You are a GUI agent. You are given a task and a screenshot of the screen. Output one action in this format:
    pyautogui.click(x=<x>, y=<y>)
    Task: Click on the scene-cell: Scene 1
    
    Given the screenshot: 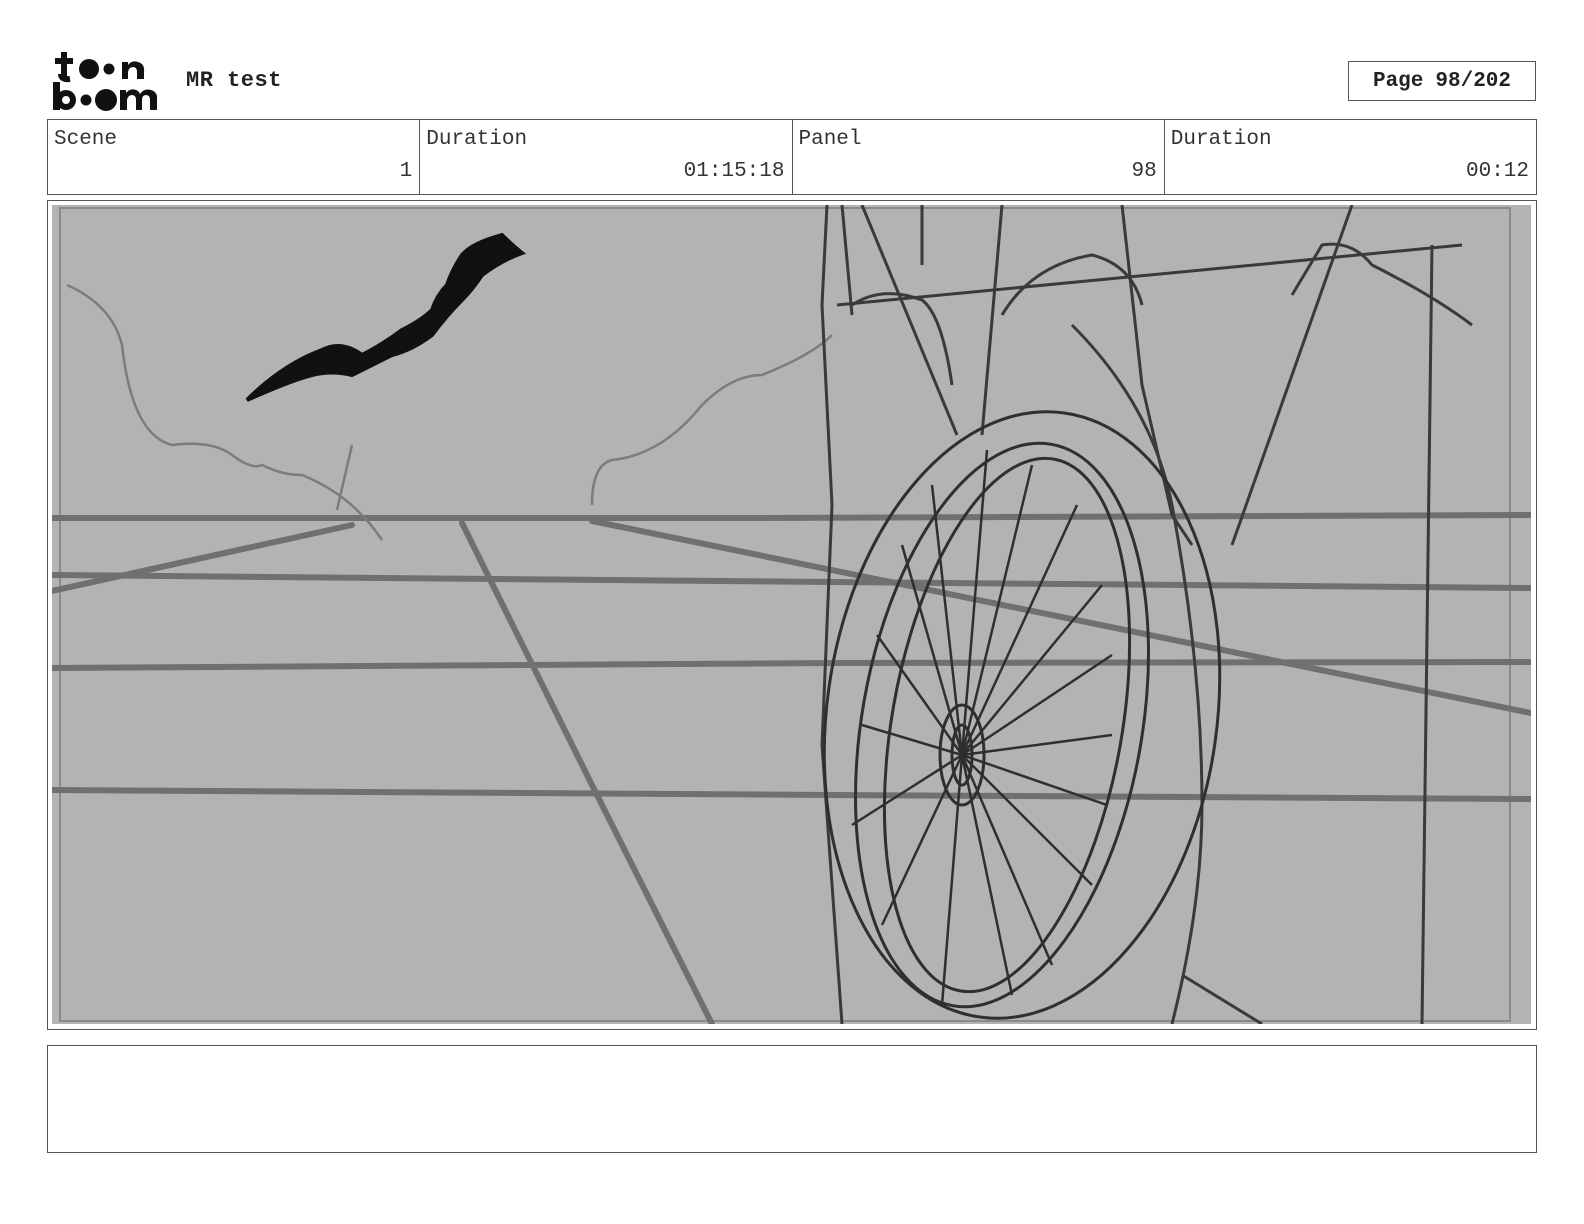 What is the action you would take?
    pyautogui.click(x=234, y=157)
    